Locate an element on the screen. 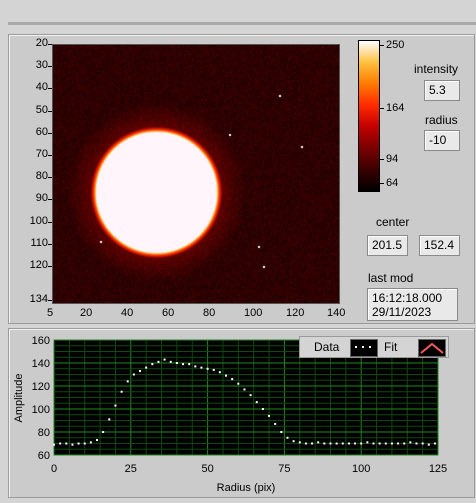  top-bar is located at coordinates (238, 12).